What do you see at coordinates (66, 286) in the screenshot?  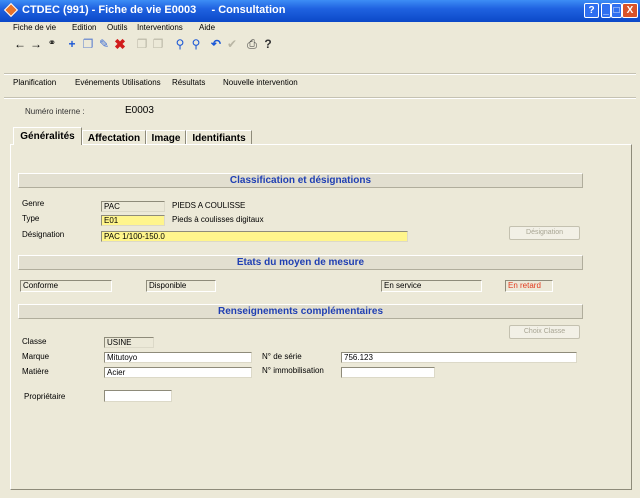 I see `etat-conformite: Conforme` at bounding box center [66, 286].